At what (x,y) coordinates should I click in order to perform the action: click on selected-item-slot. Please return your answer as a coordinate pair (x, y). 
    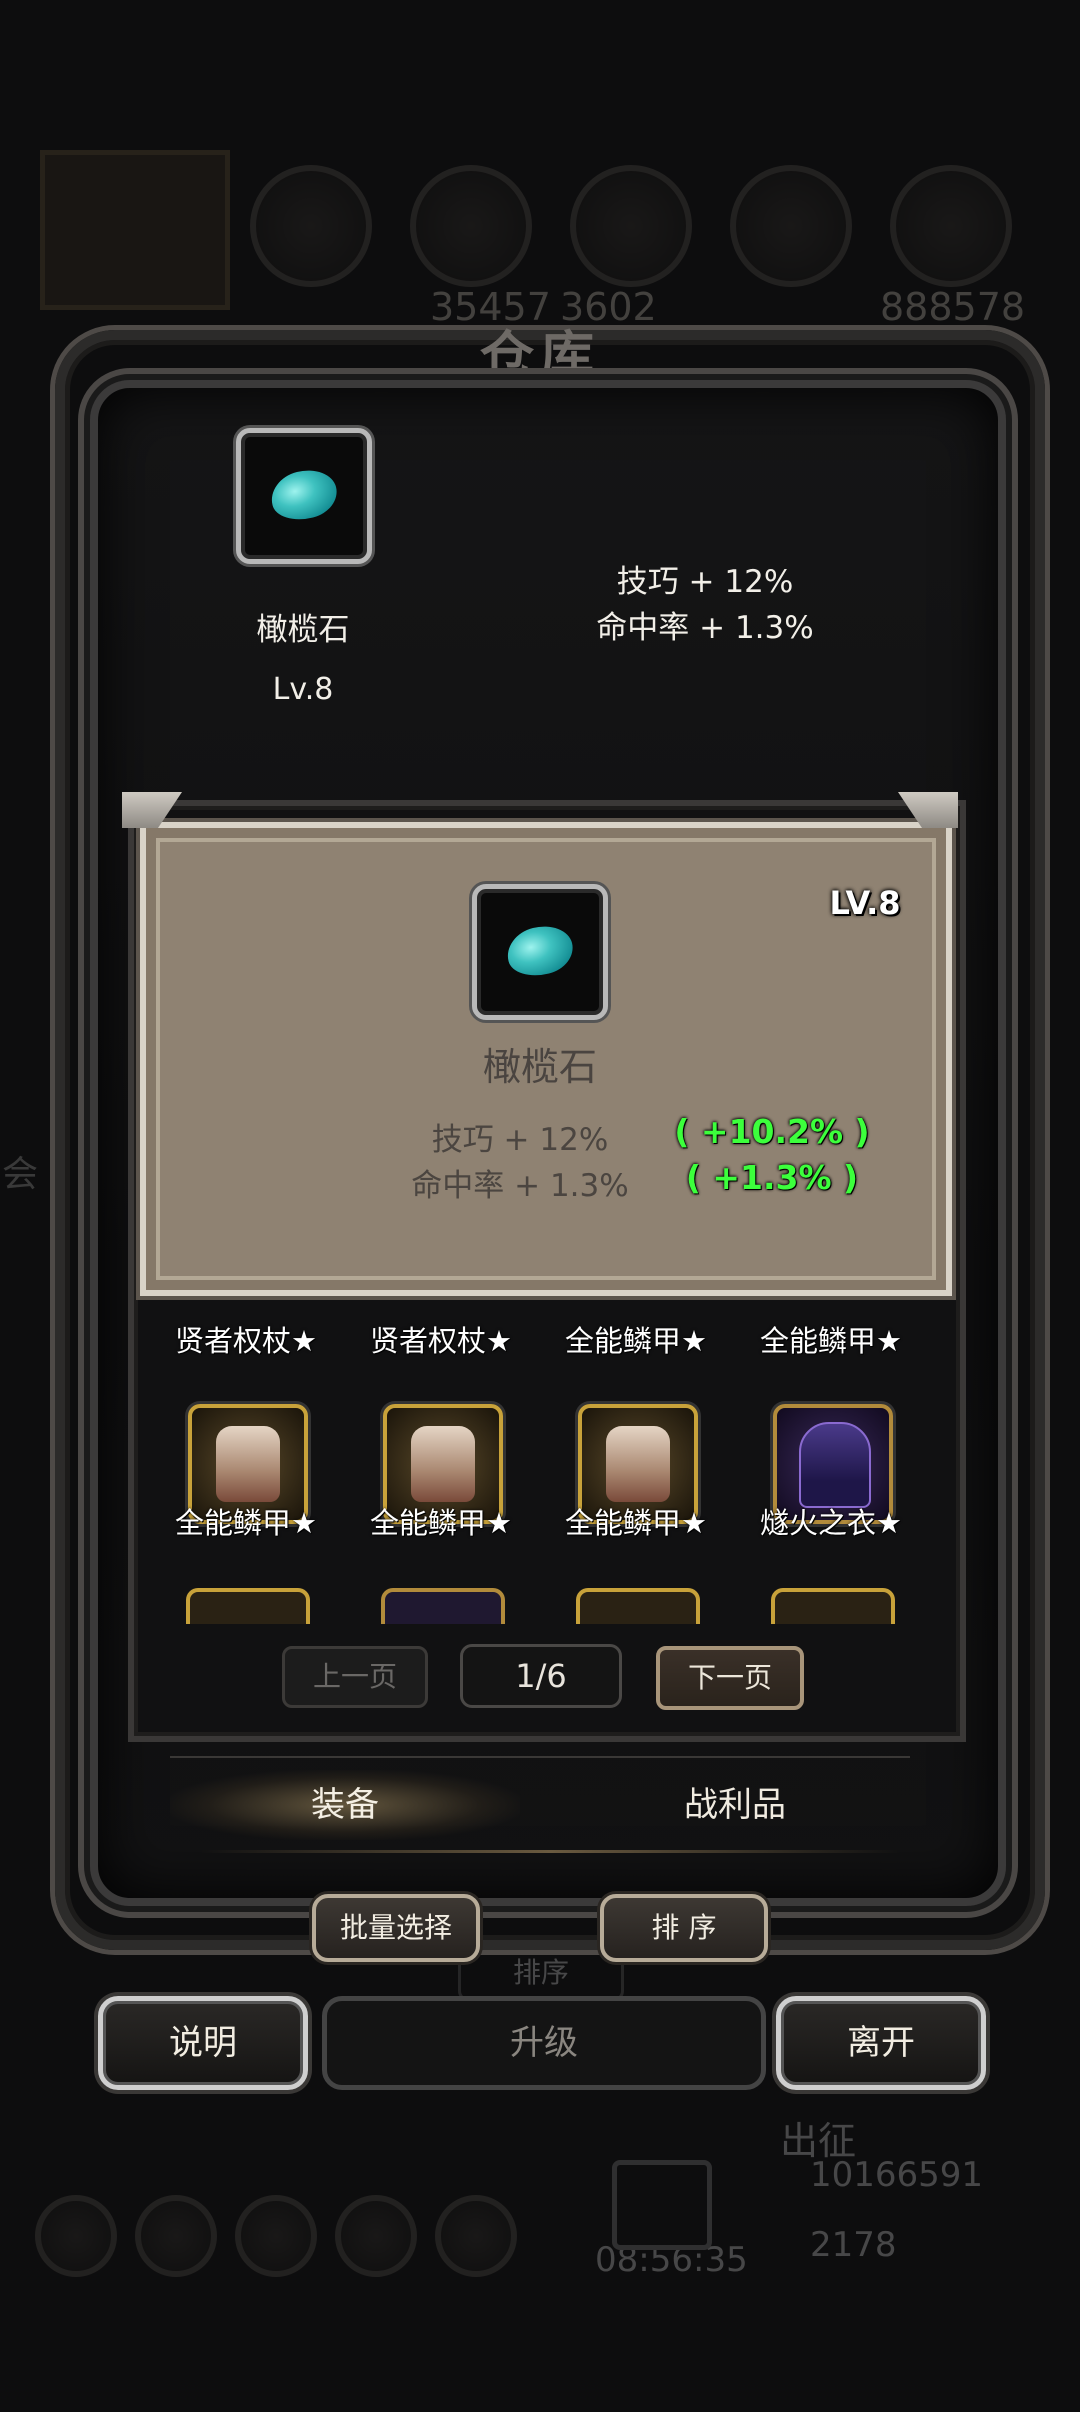
    Looking at the image, I should click on (304, 496).